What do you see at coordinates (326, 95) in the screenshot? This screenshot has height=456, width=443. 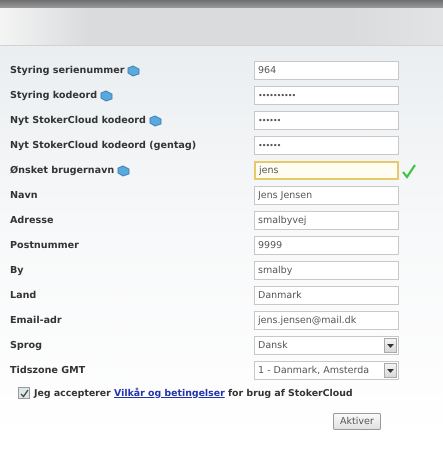 I see `password-field: ••••••••••` at bounding box center [326, 95].